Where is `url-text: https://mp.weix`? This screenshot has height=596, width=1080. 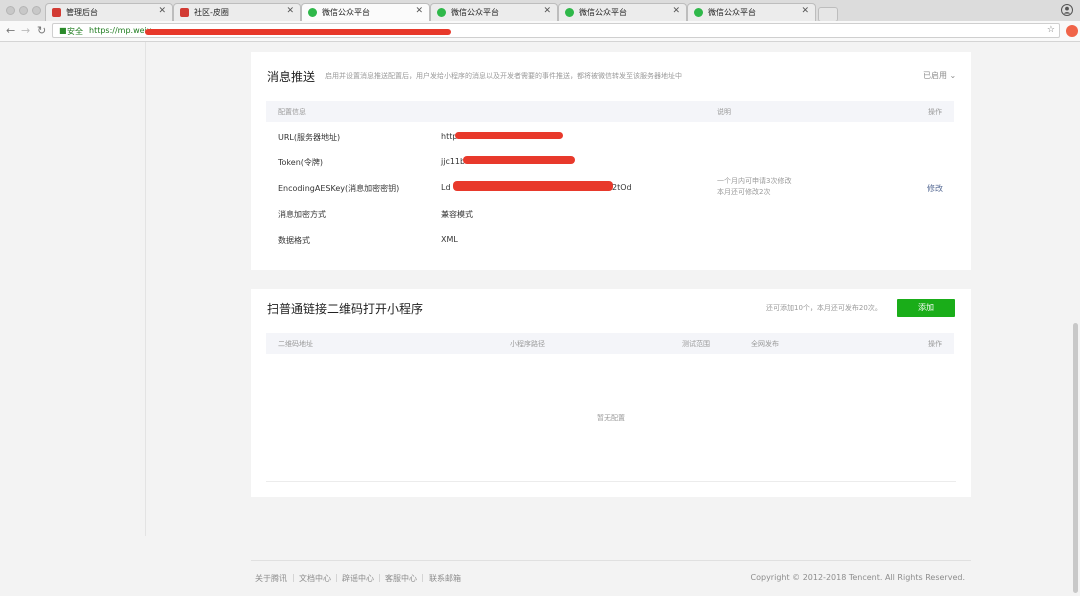 url-text: https://mp.weix is located at coordinates (120, 30).